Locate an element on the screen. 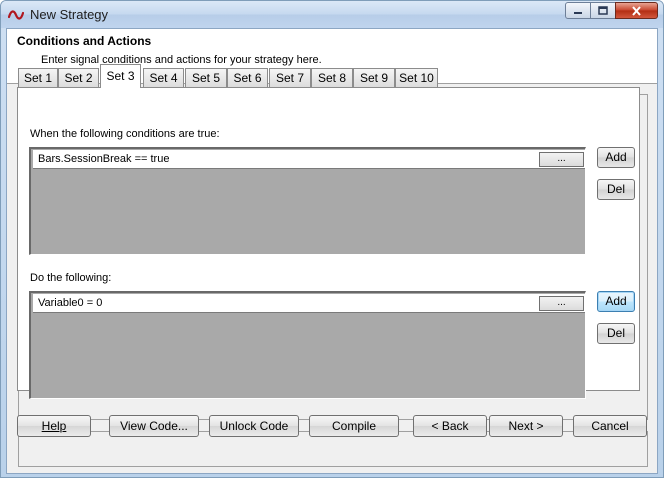 This screenshot has height=478, width=664. conditions-label: When the following conditions are true: is located at coordinates (125, 134).